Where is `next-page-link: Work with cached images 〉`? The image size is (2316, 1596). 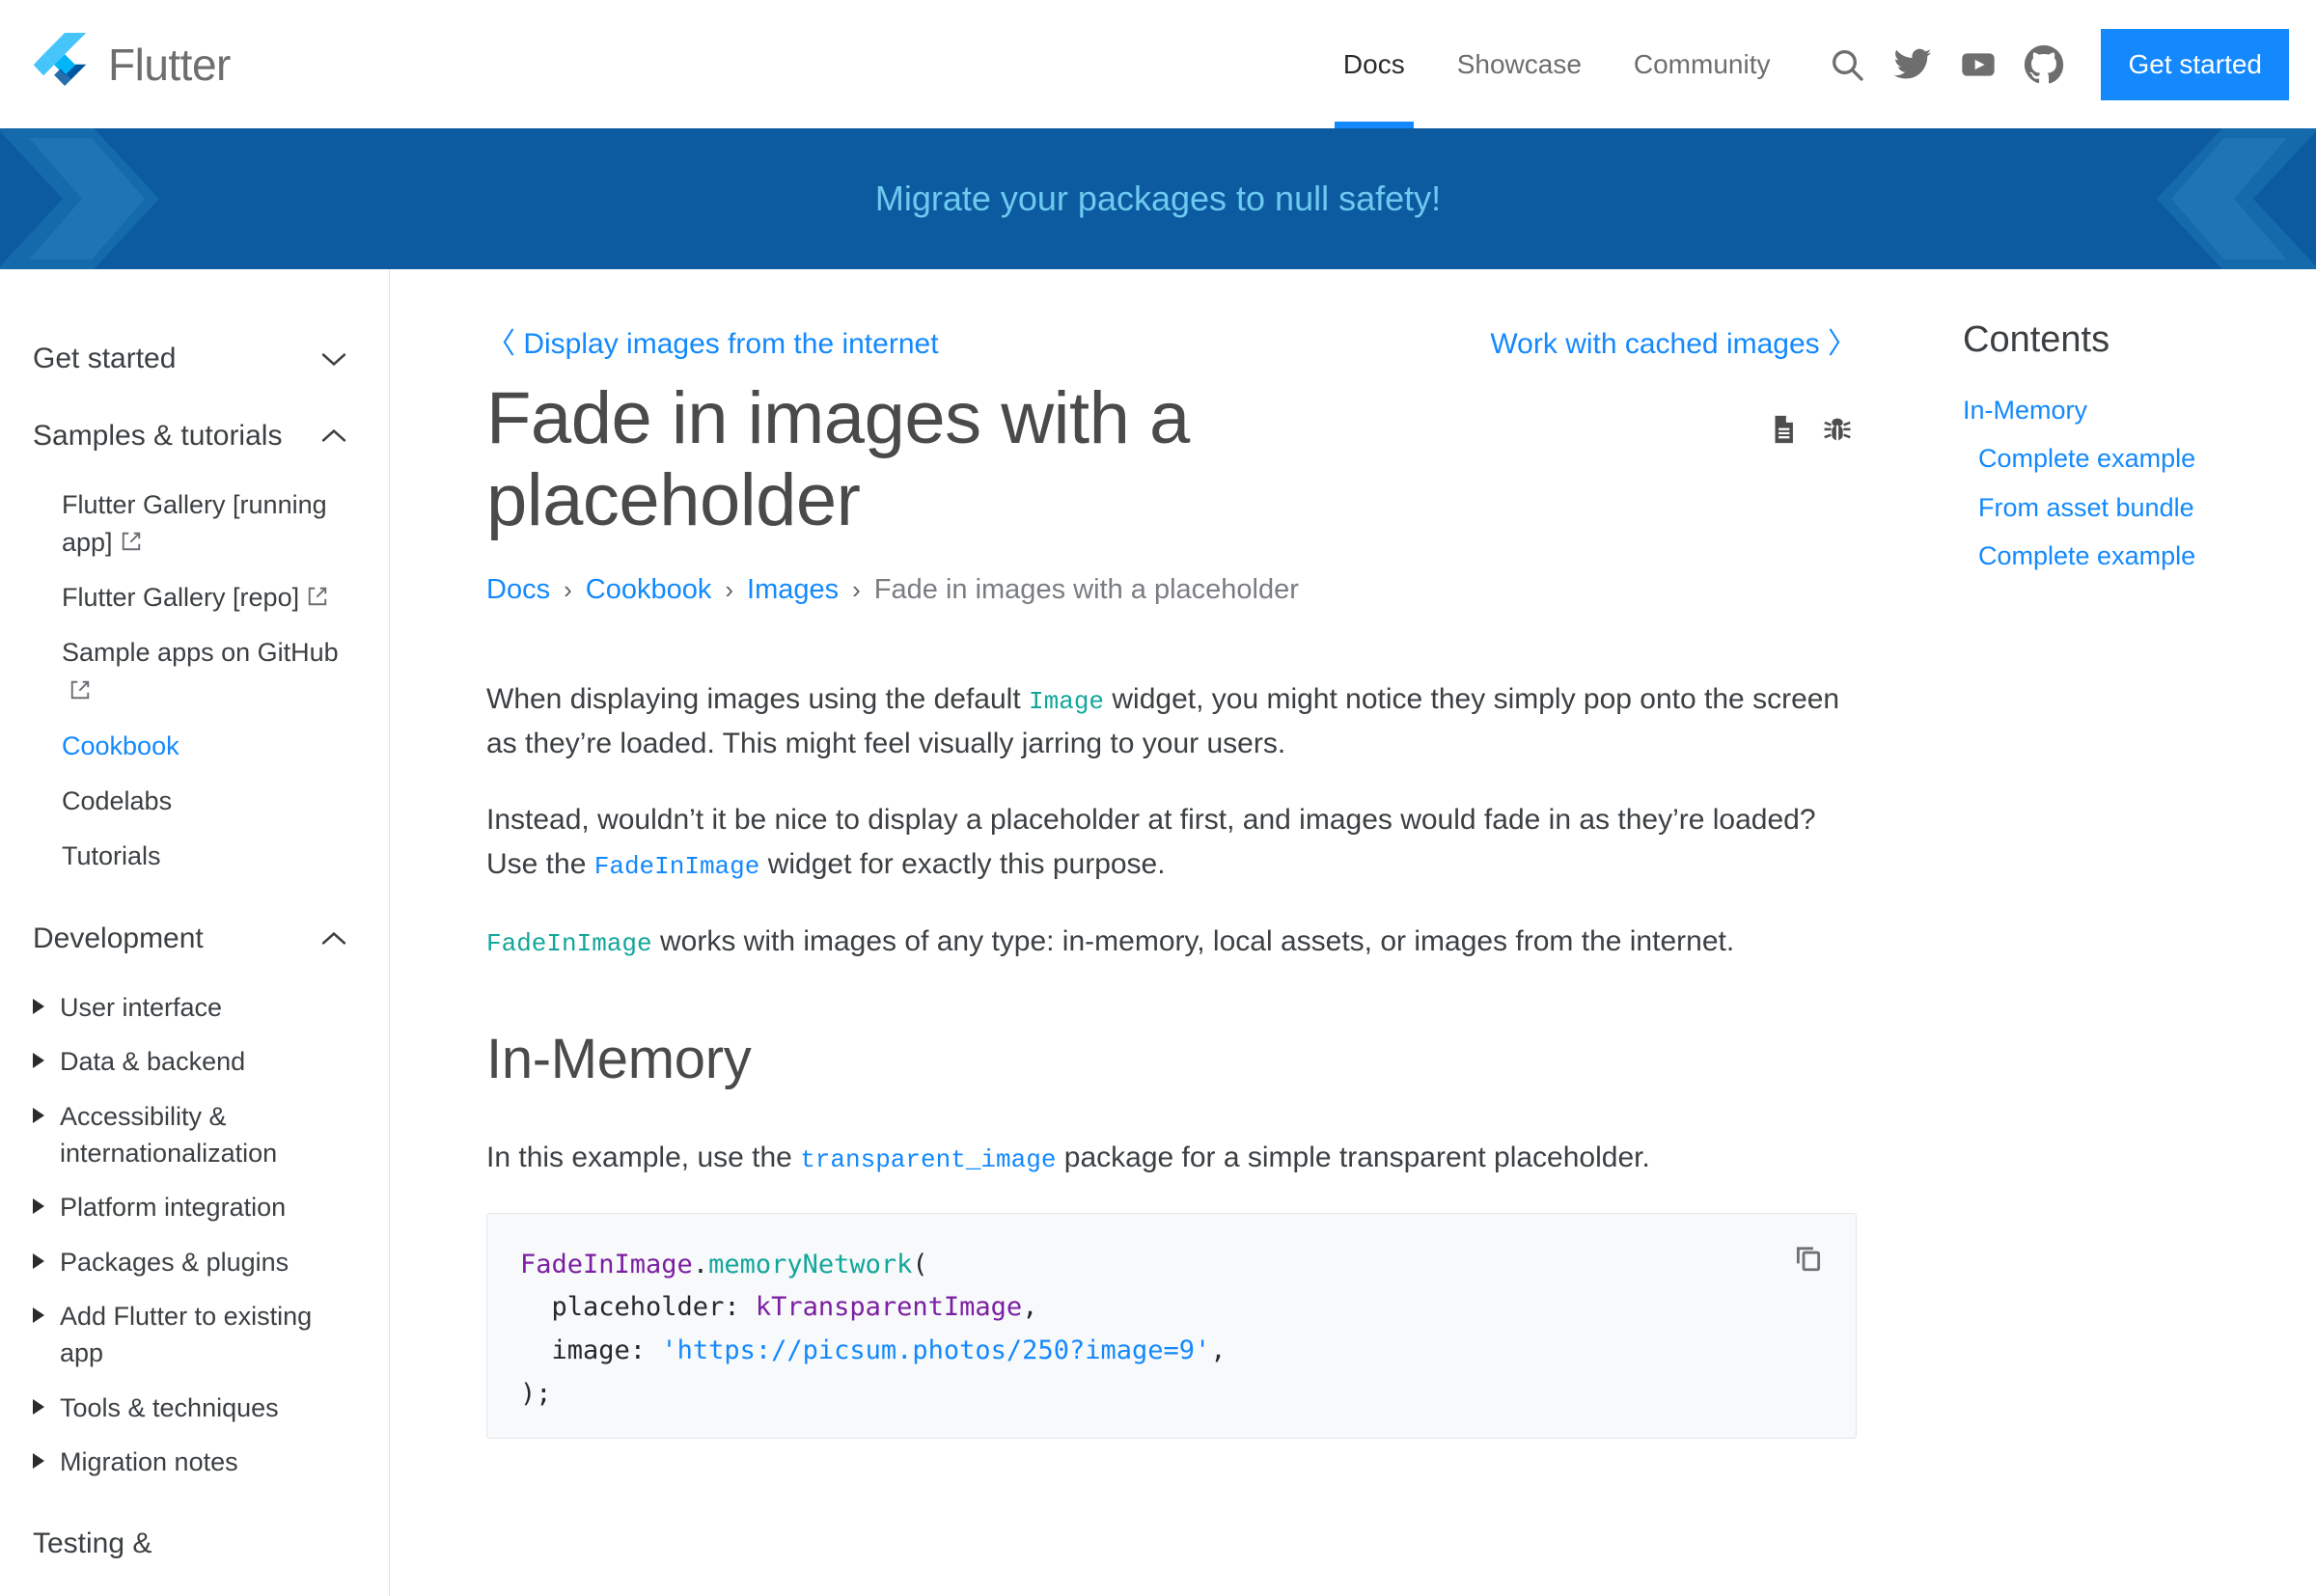
next-page-link: Work with cached images 〉 is located at coordinates (1673, 340).